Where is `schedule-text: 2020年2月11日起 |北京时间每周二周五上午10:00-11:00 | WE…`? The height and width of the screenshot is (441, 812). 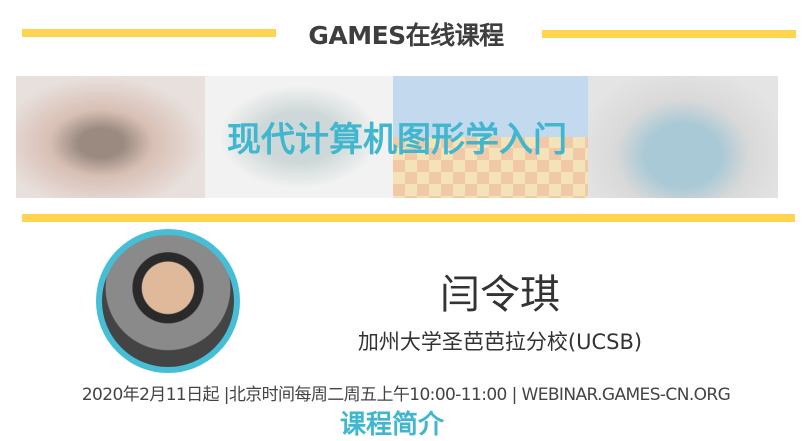
schedule-text: 2020年2月11日起 |北京时间每周二周五上午10:00-11:00 | WE… is located at coordinates (406, 395).